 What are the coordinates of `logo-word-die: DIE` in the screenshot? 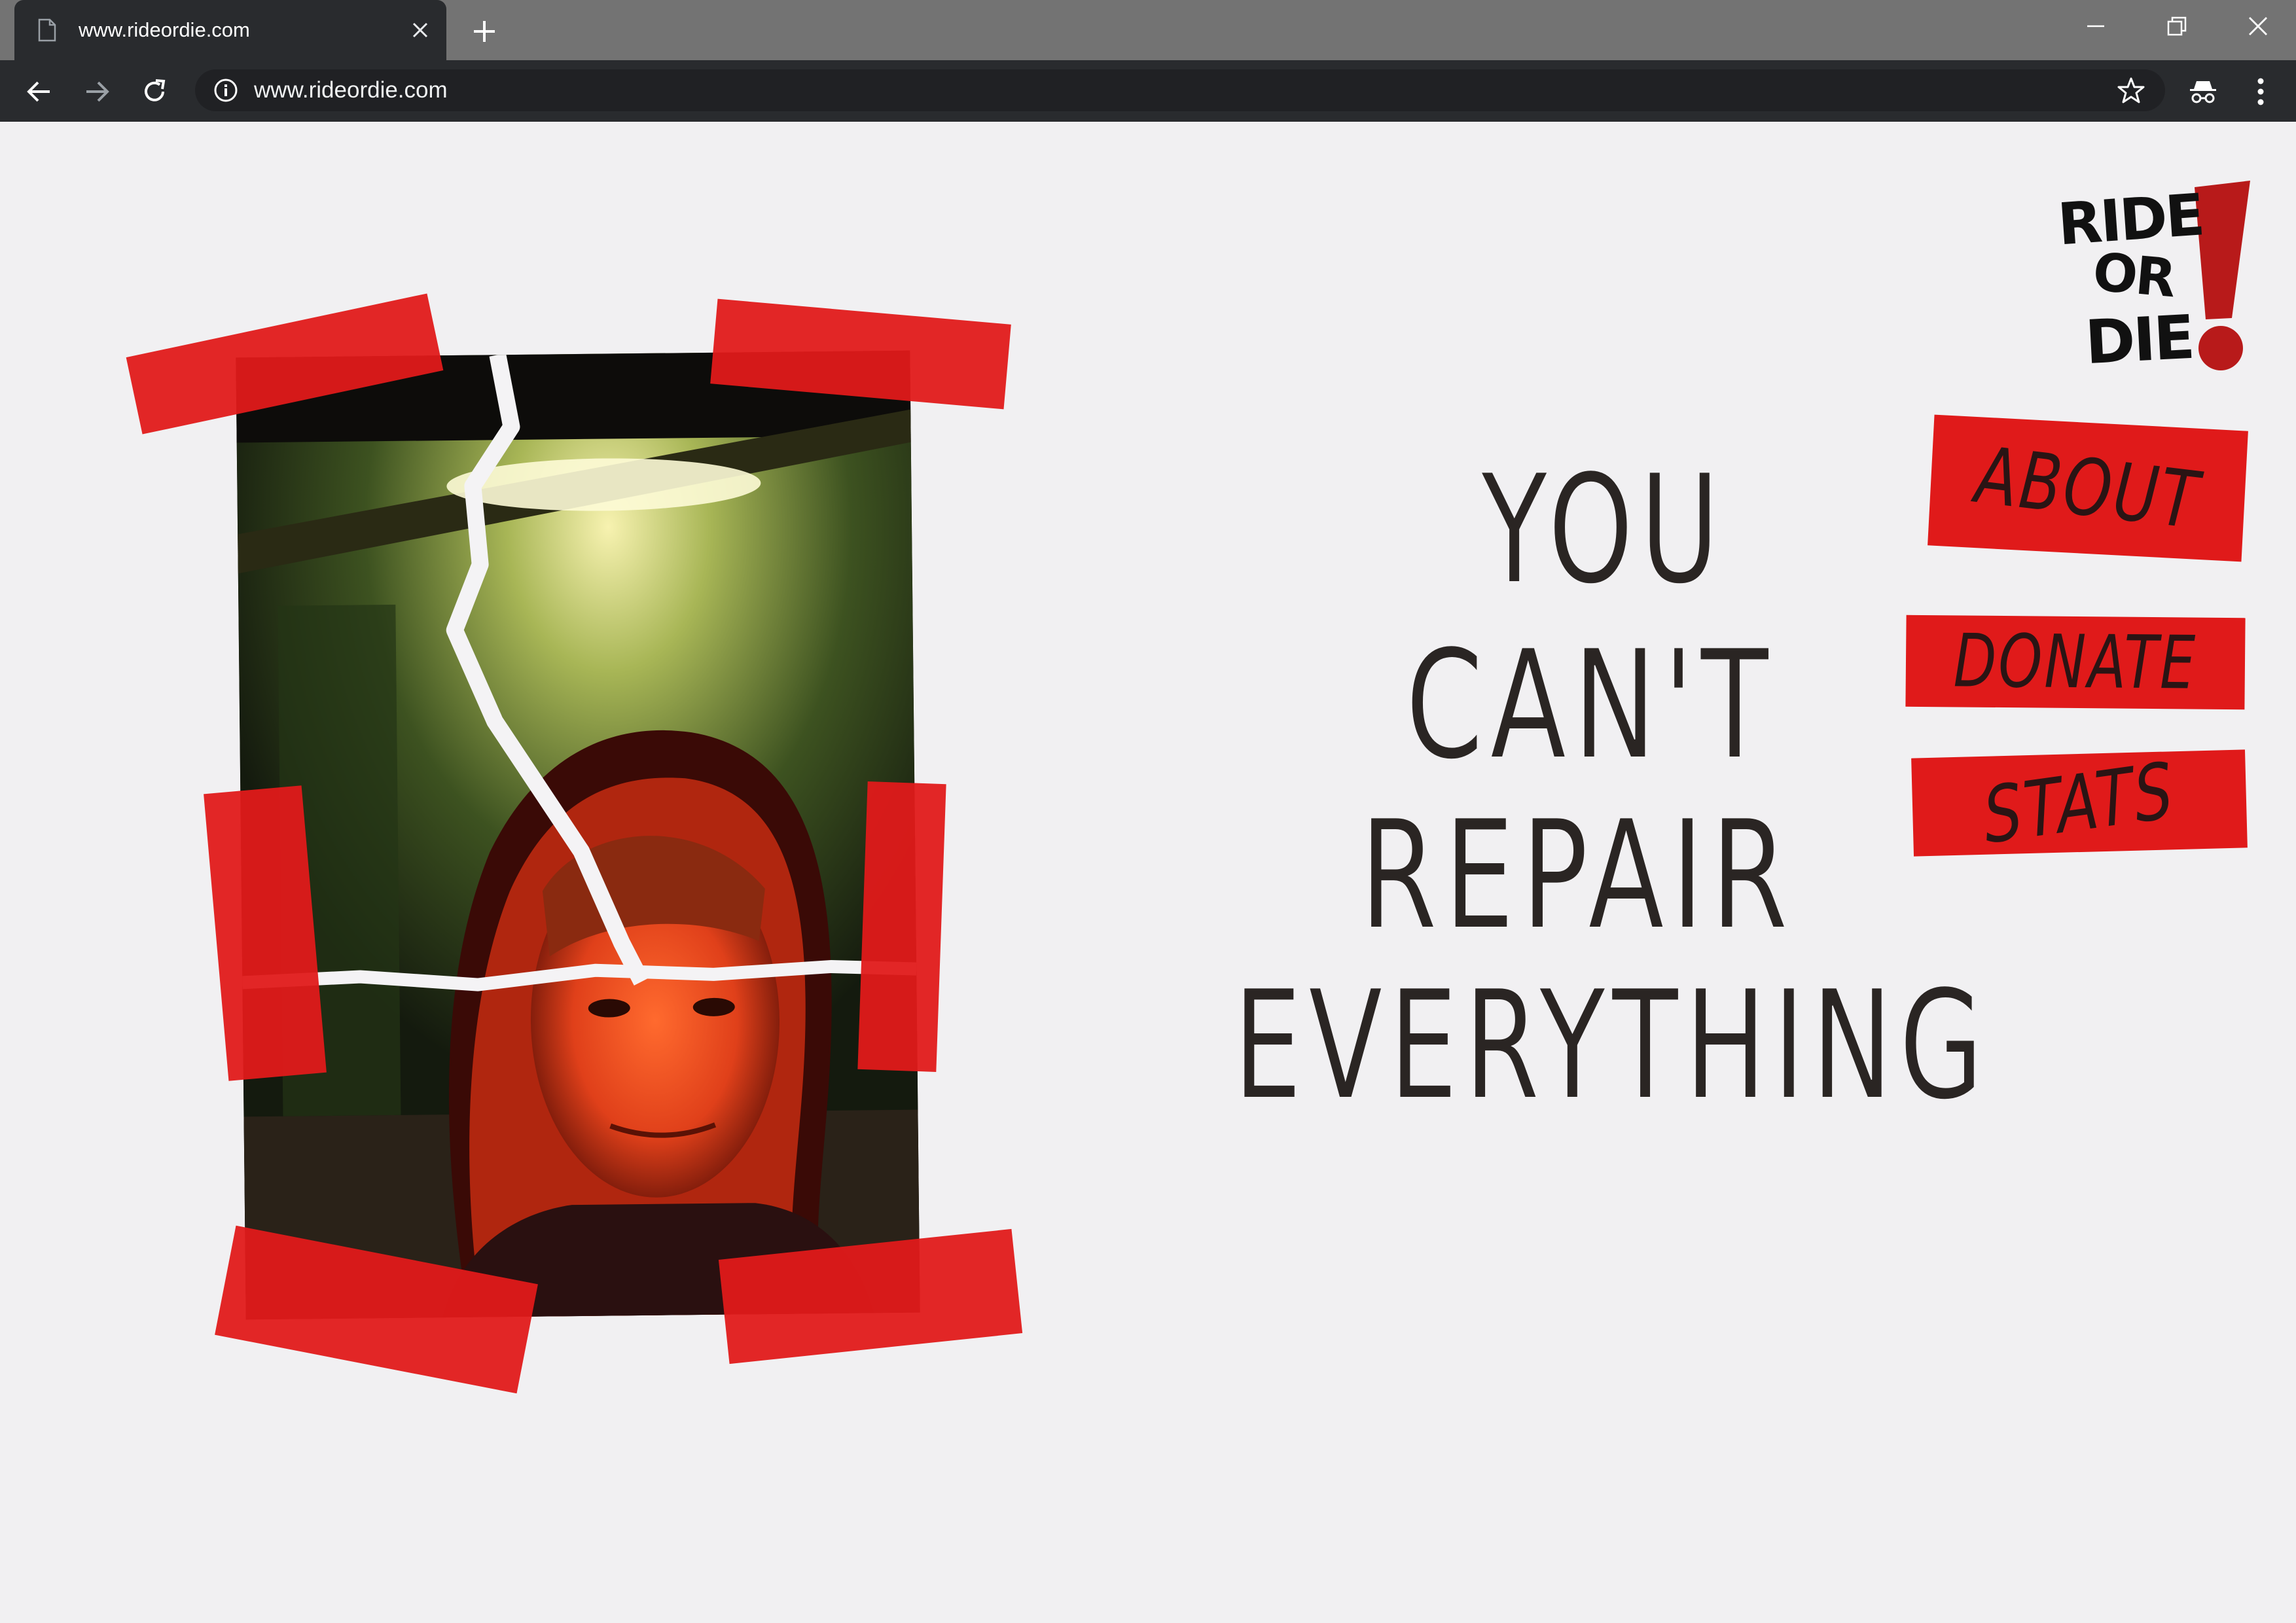 It's located at (2139, 340).